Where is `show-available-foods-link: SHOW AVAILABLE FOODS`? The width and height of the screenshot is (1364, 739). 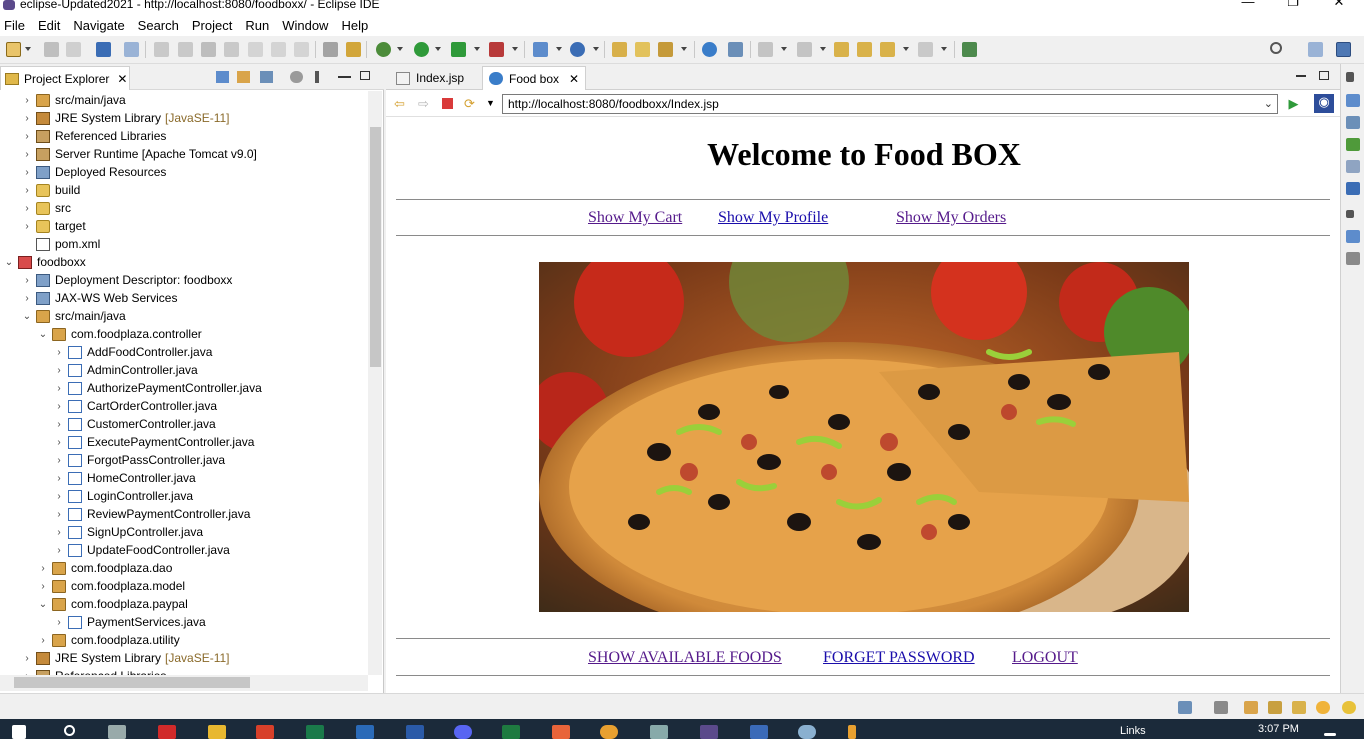 show-available-foods-link: SHOW AVAILABLE FOODS is located at coordinates (685, 658).